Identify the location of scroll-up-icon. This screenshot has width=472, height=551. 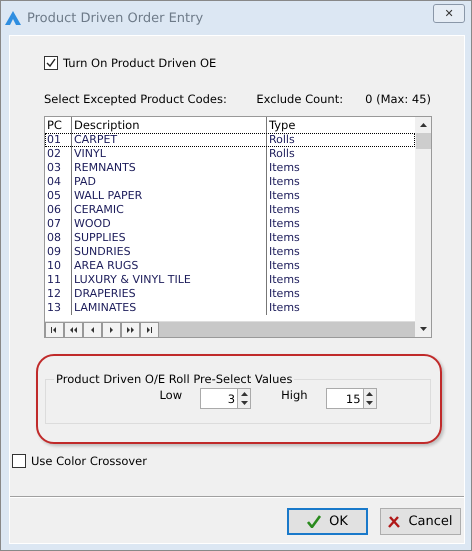
(423, 125).